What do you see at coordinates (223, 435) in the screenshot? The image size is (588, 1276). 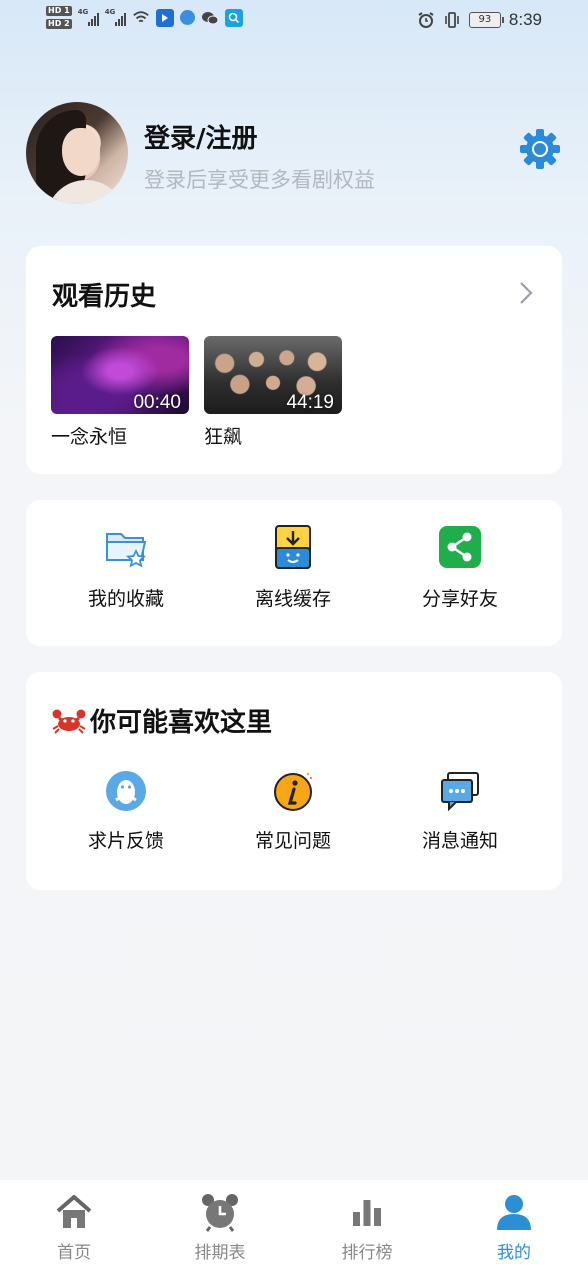 I see `history-item-title: 狂飙` at bounding box center [223, 435].